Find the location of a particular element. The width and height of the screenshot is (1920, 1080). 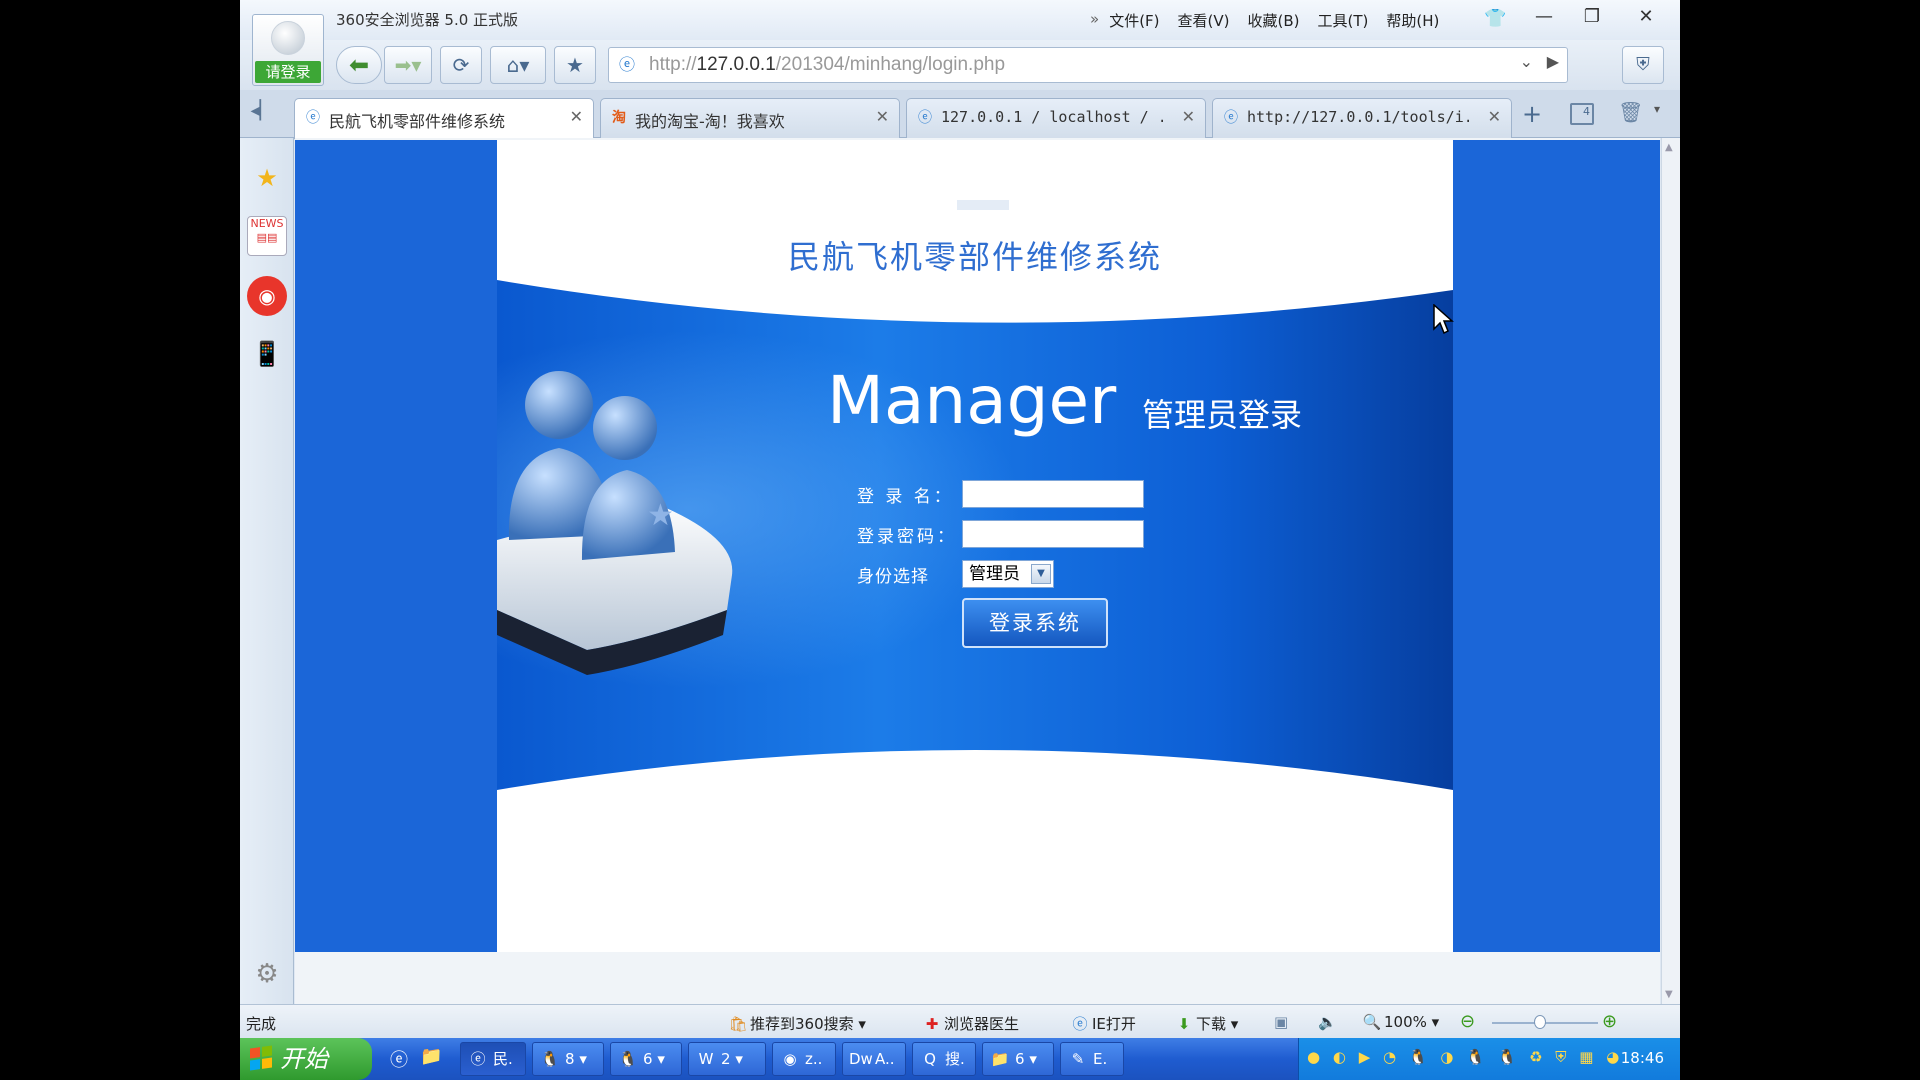

gear-icon: ⚙ is located at coordinates (267, 974).